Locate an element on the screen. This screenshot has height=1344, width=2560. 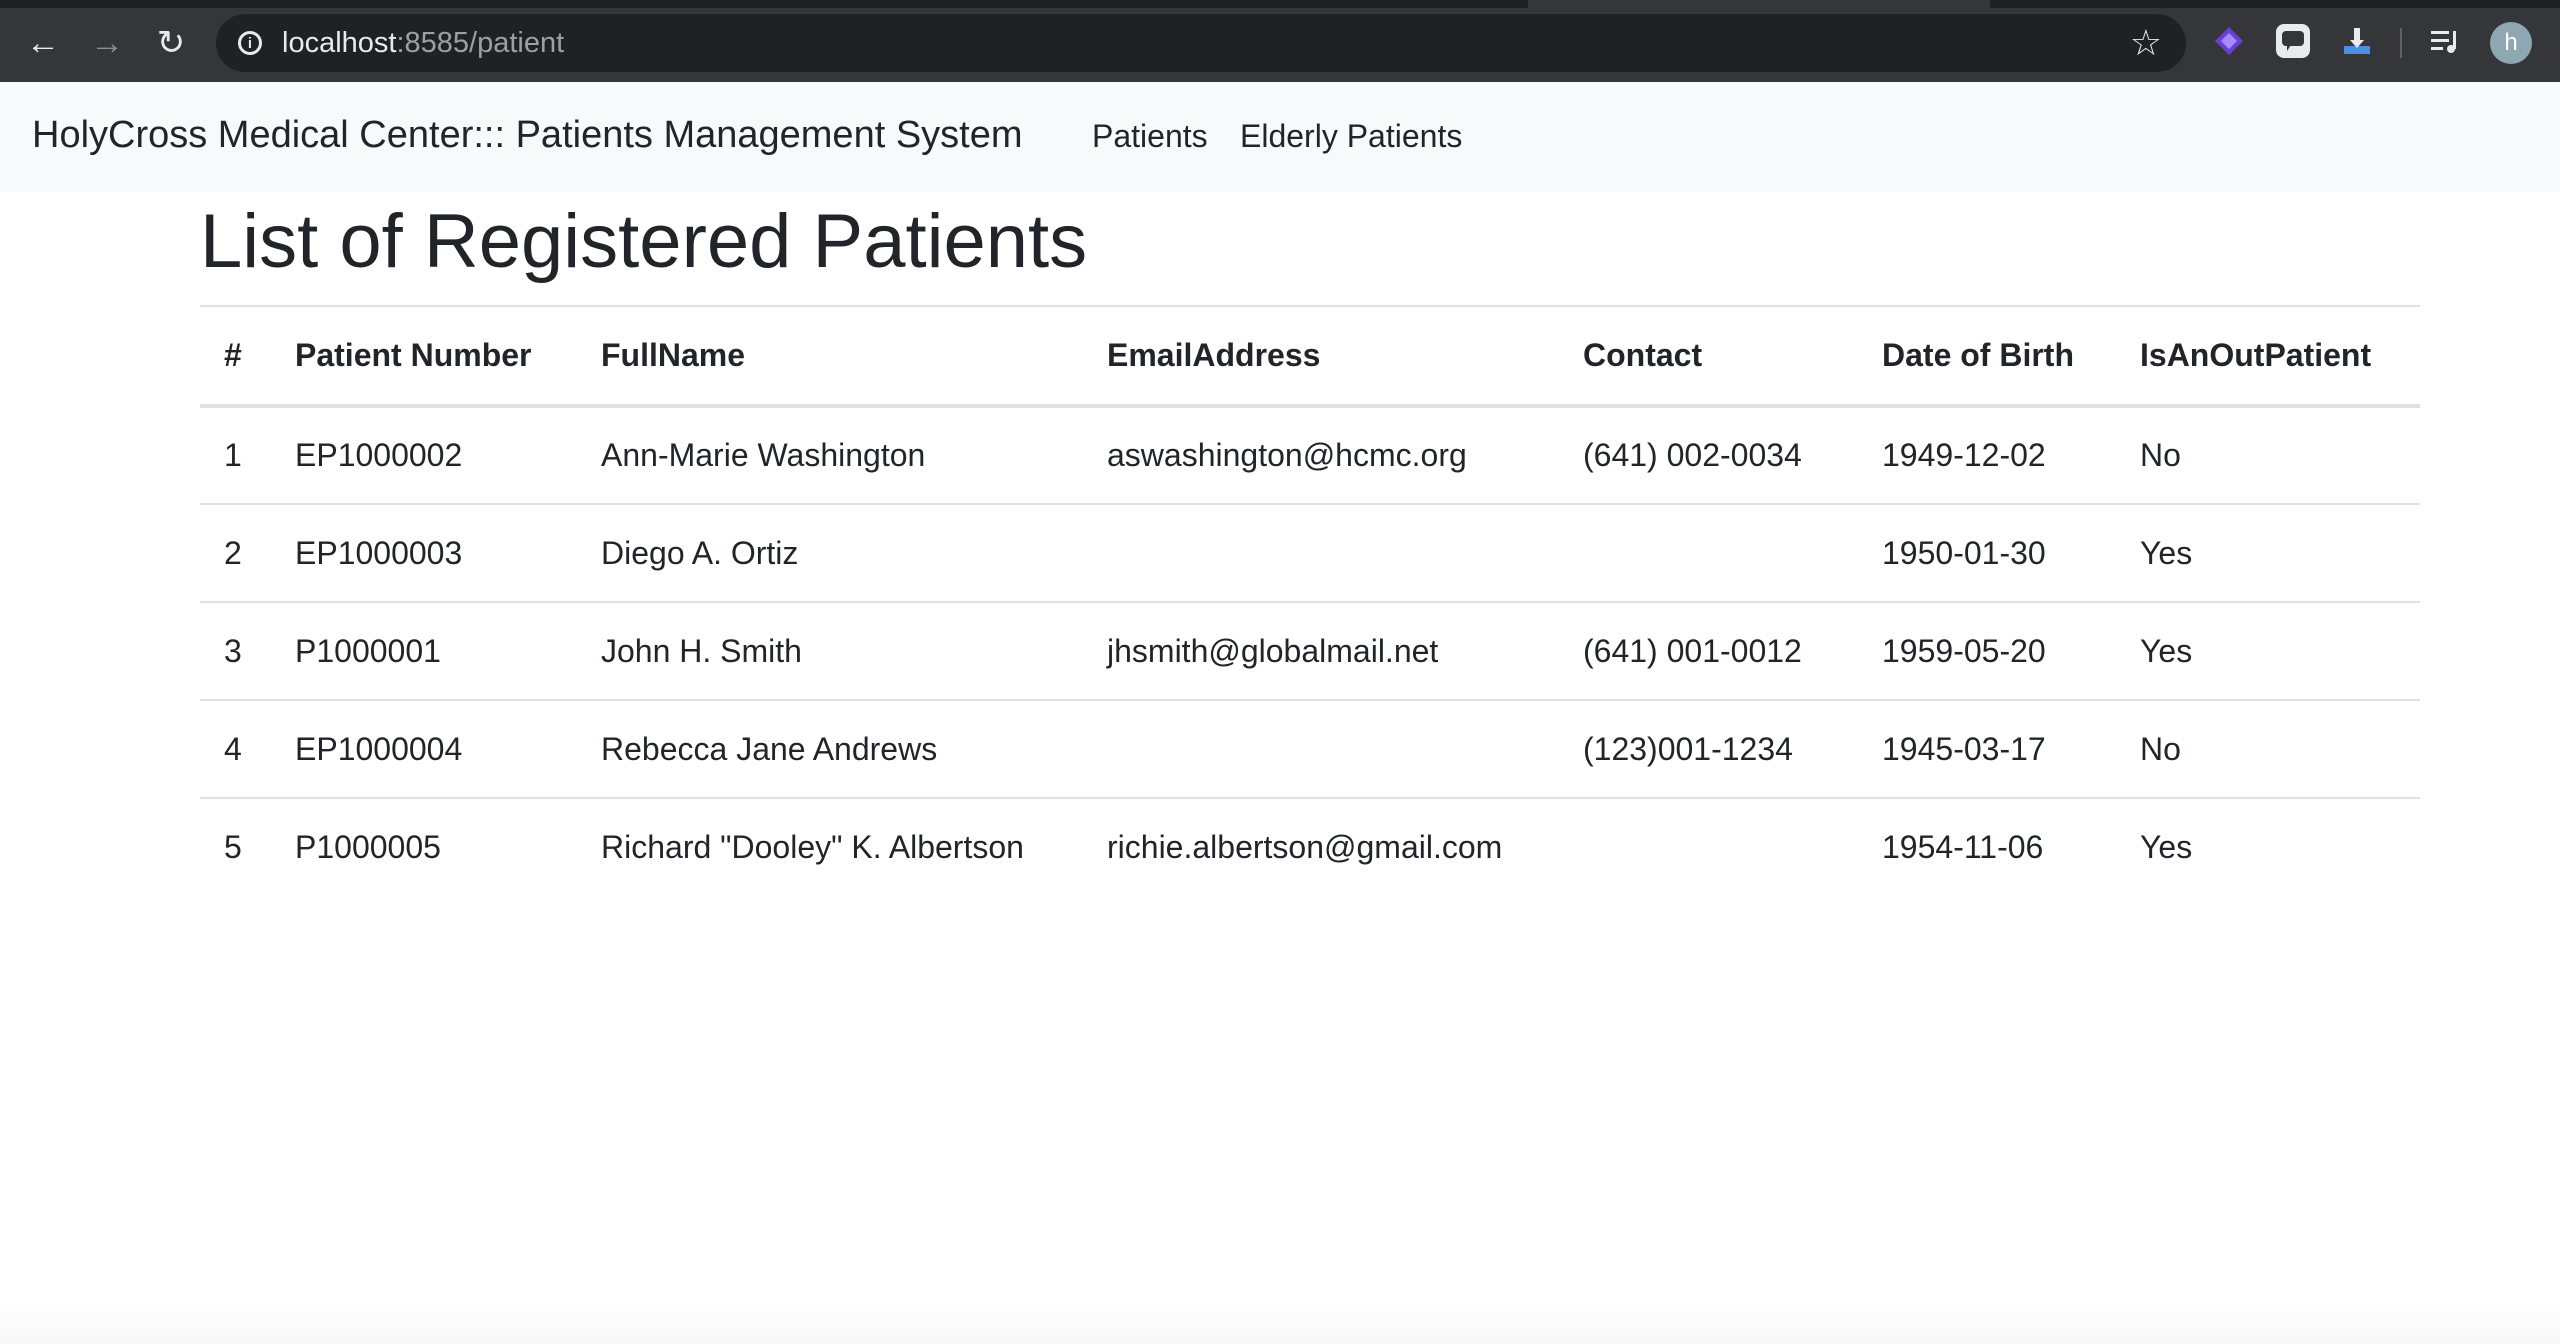
address-bar: i localhost:8585/patient ☆ is located at coordinates (1201, 43).